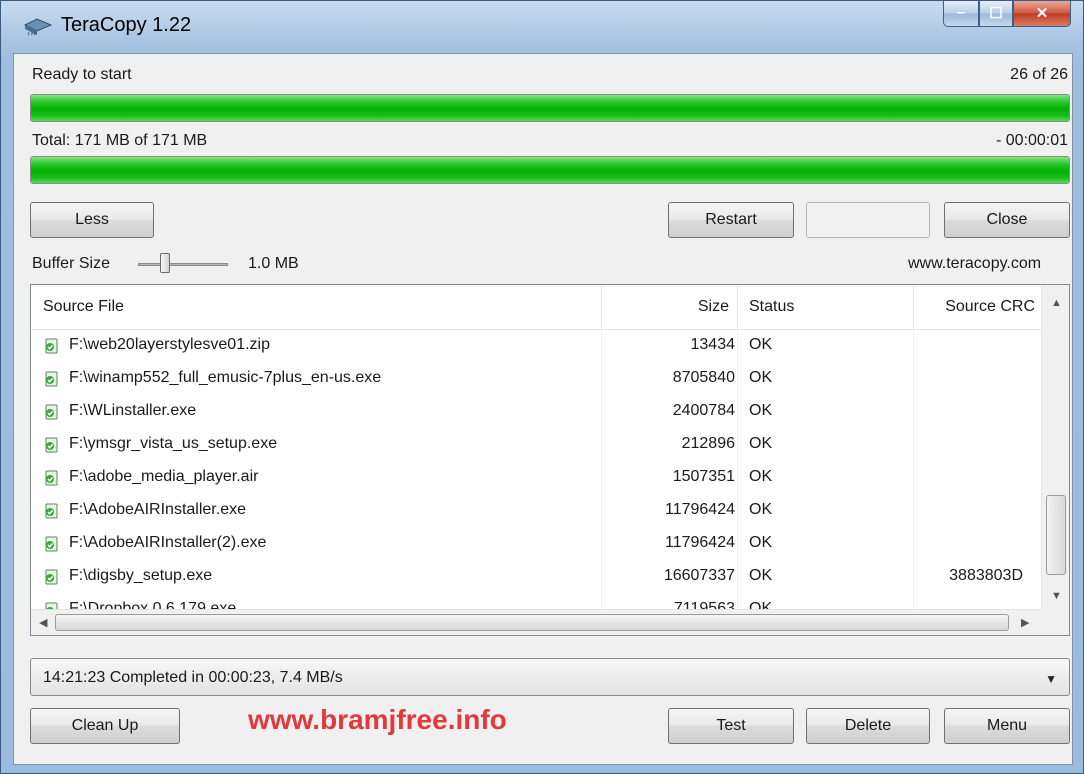  Describe the element at coordinates (542, 25) in the screenshot. I see `title-bar: ››› TeraCopy 1.22 – ☐ ✕` at that location.